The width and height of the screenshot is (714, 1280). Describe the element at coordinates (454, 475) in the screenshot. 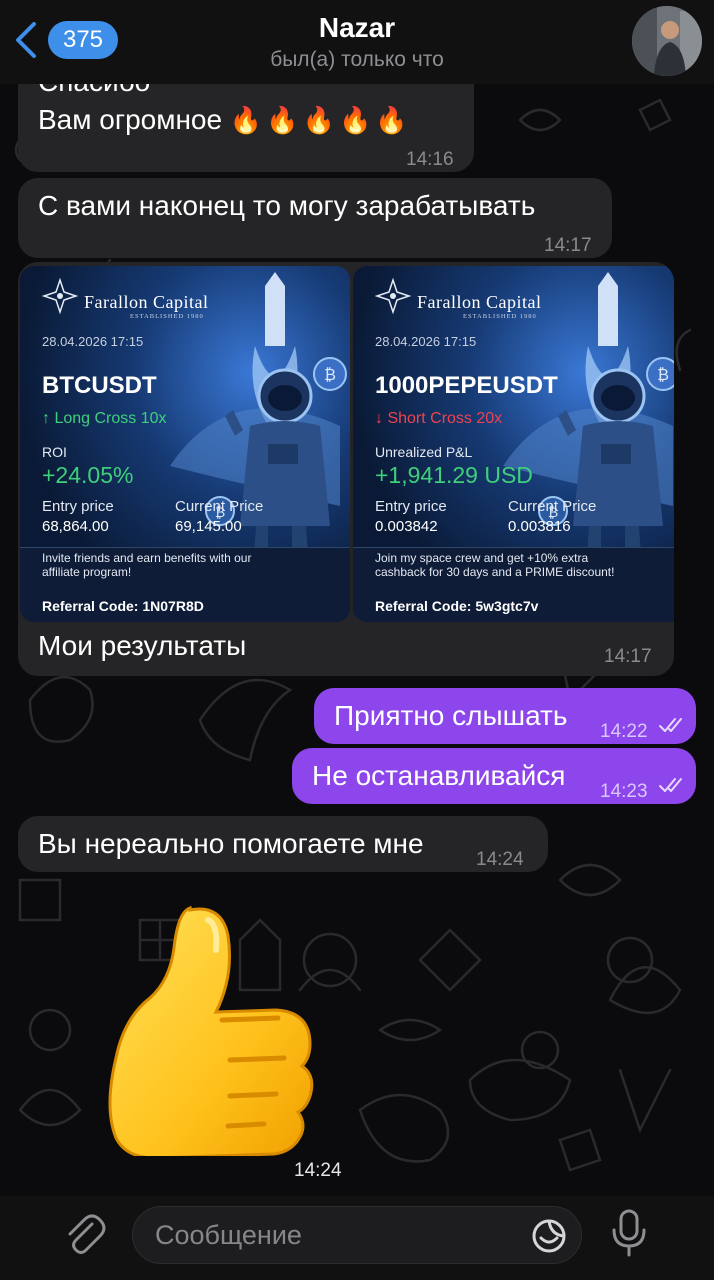

I see `metric-value: +1,941.29 USD` at that location.